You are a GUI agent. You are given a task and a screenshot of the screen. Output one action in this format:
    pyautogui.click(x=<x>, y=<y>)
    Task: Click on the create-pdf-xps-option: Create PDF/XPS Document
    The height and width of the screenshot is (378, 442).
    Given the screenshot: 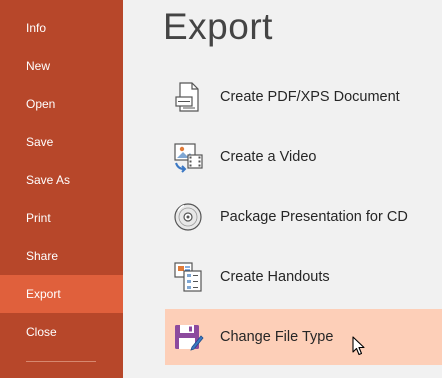 What is the action you would take?
    pyautogui.click(x=303, y=97)
    